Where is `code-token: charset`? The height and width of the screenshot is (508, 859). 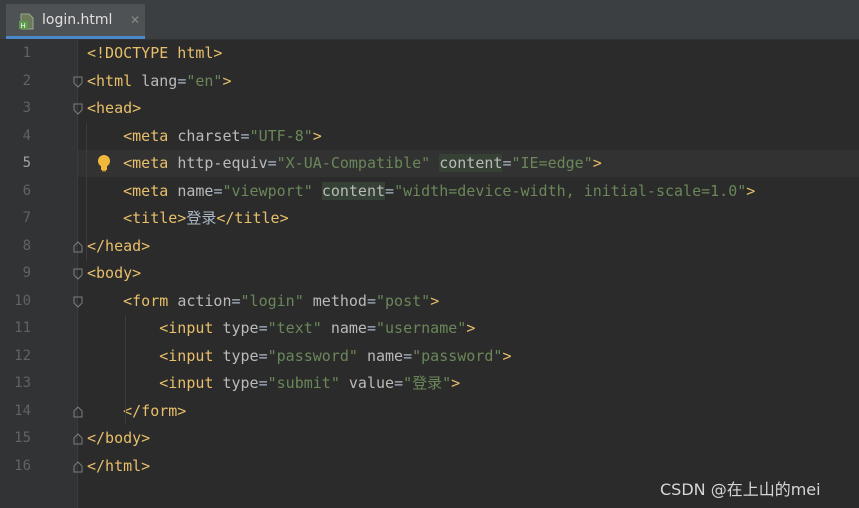
code-token: charset is located at coordinates (209, 136).